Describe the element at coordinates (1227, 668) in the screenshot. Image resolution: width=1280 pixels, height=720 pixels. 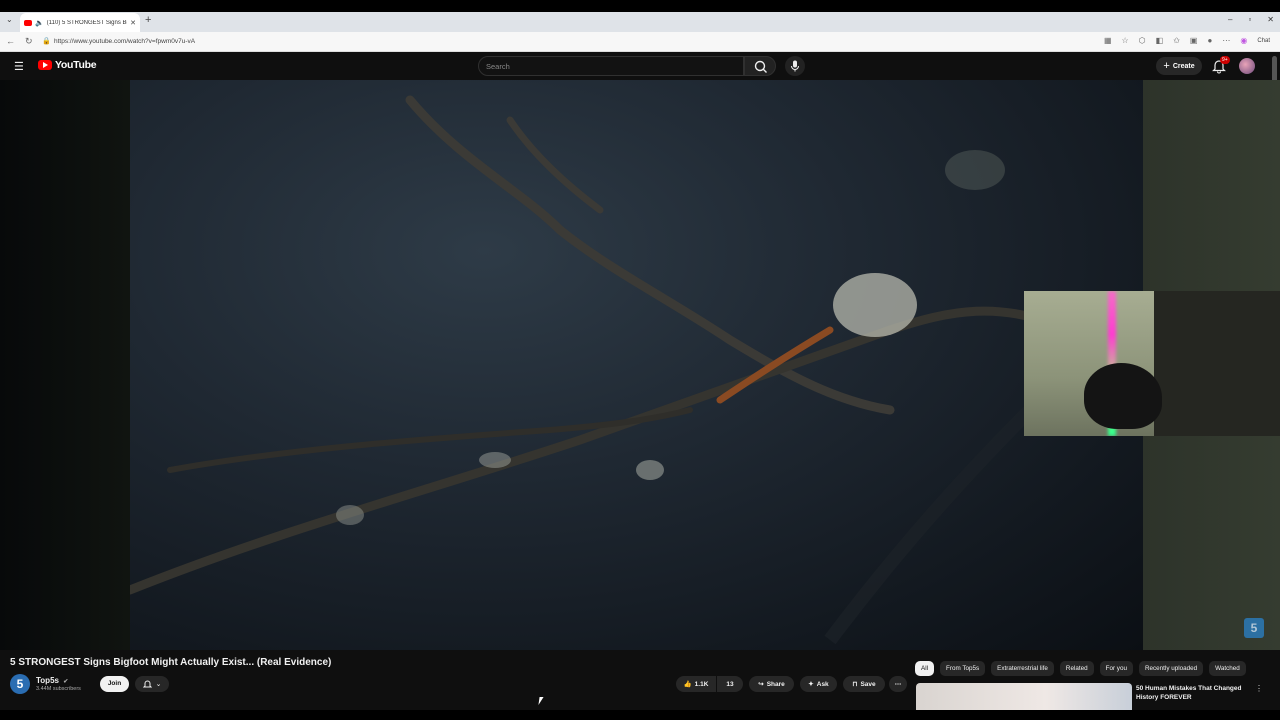
I see `chip-watched: Watched` at that location.